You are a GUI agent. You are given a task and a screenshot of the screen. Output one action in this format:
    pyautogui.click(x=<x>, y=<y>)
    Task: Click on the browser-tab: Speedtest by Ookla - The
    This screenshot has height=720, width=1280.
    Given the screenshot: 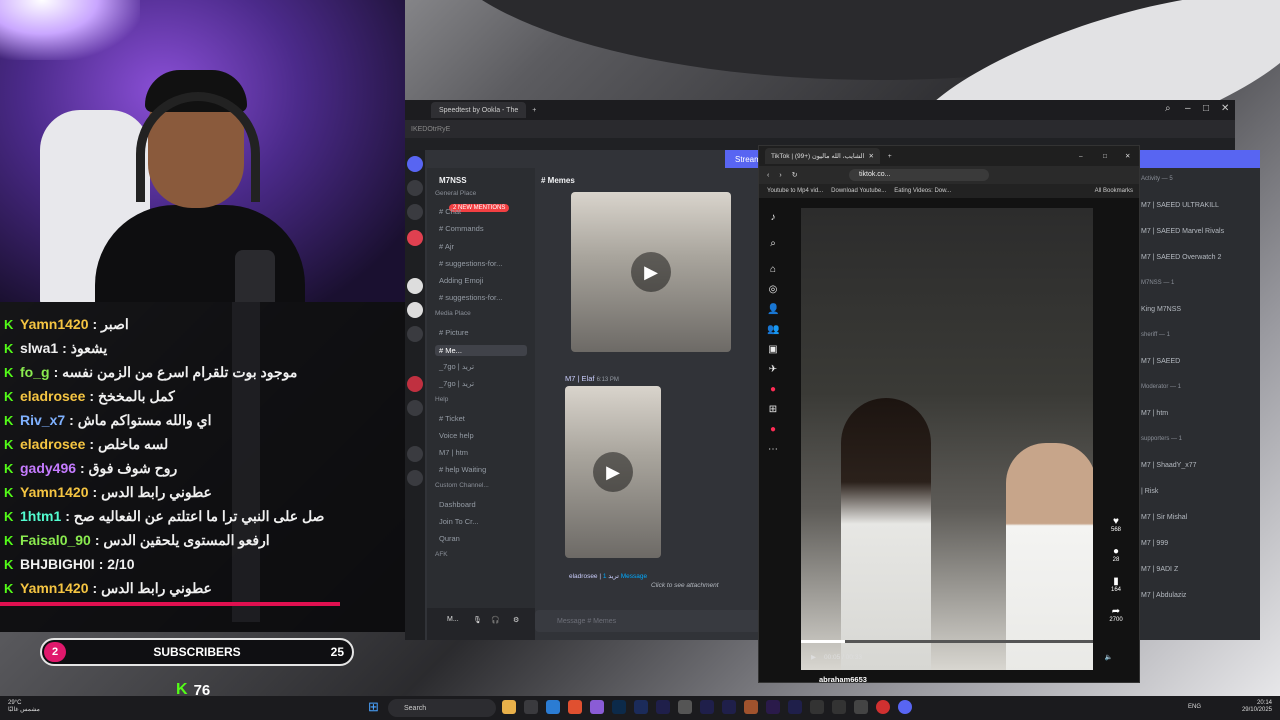 What is the action you would take?
    pyautogui.click(x=479, y=110)
    